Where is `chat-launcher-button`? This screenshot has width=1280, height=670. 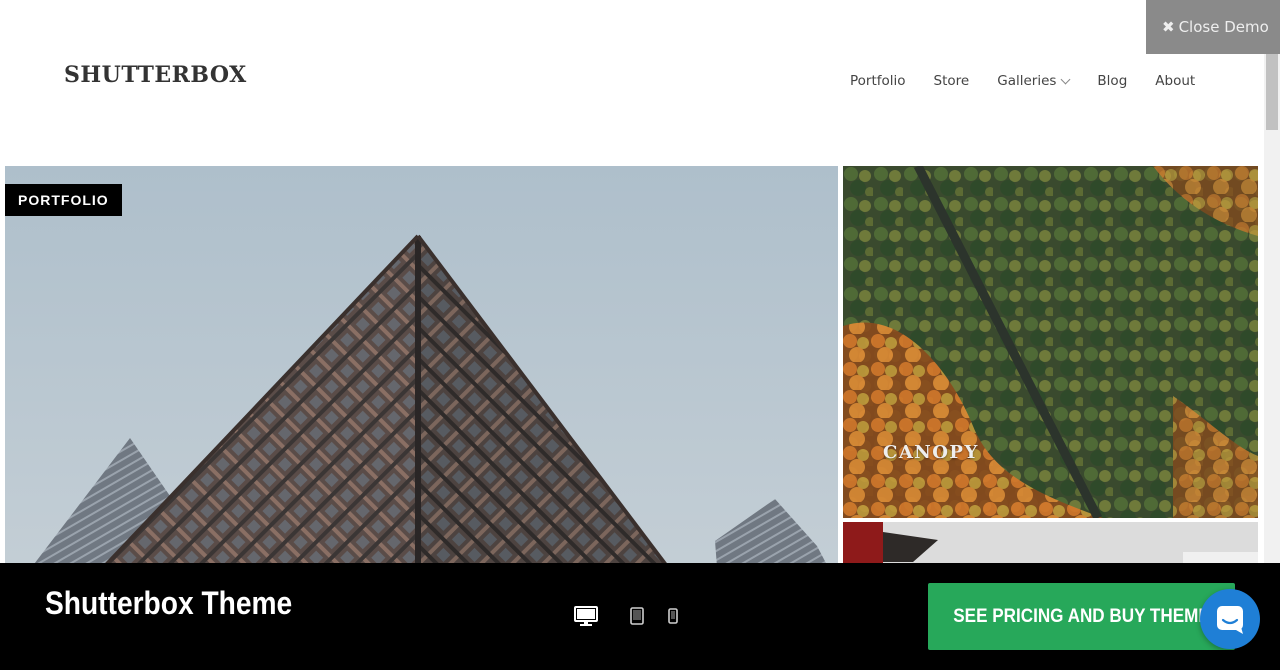
chat-launcher-button is located at coordinates (1230, 619).